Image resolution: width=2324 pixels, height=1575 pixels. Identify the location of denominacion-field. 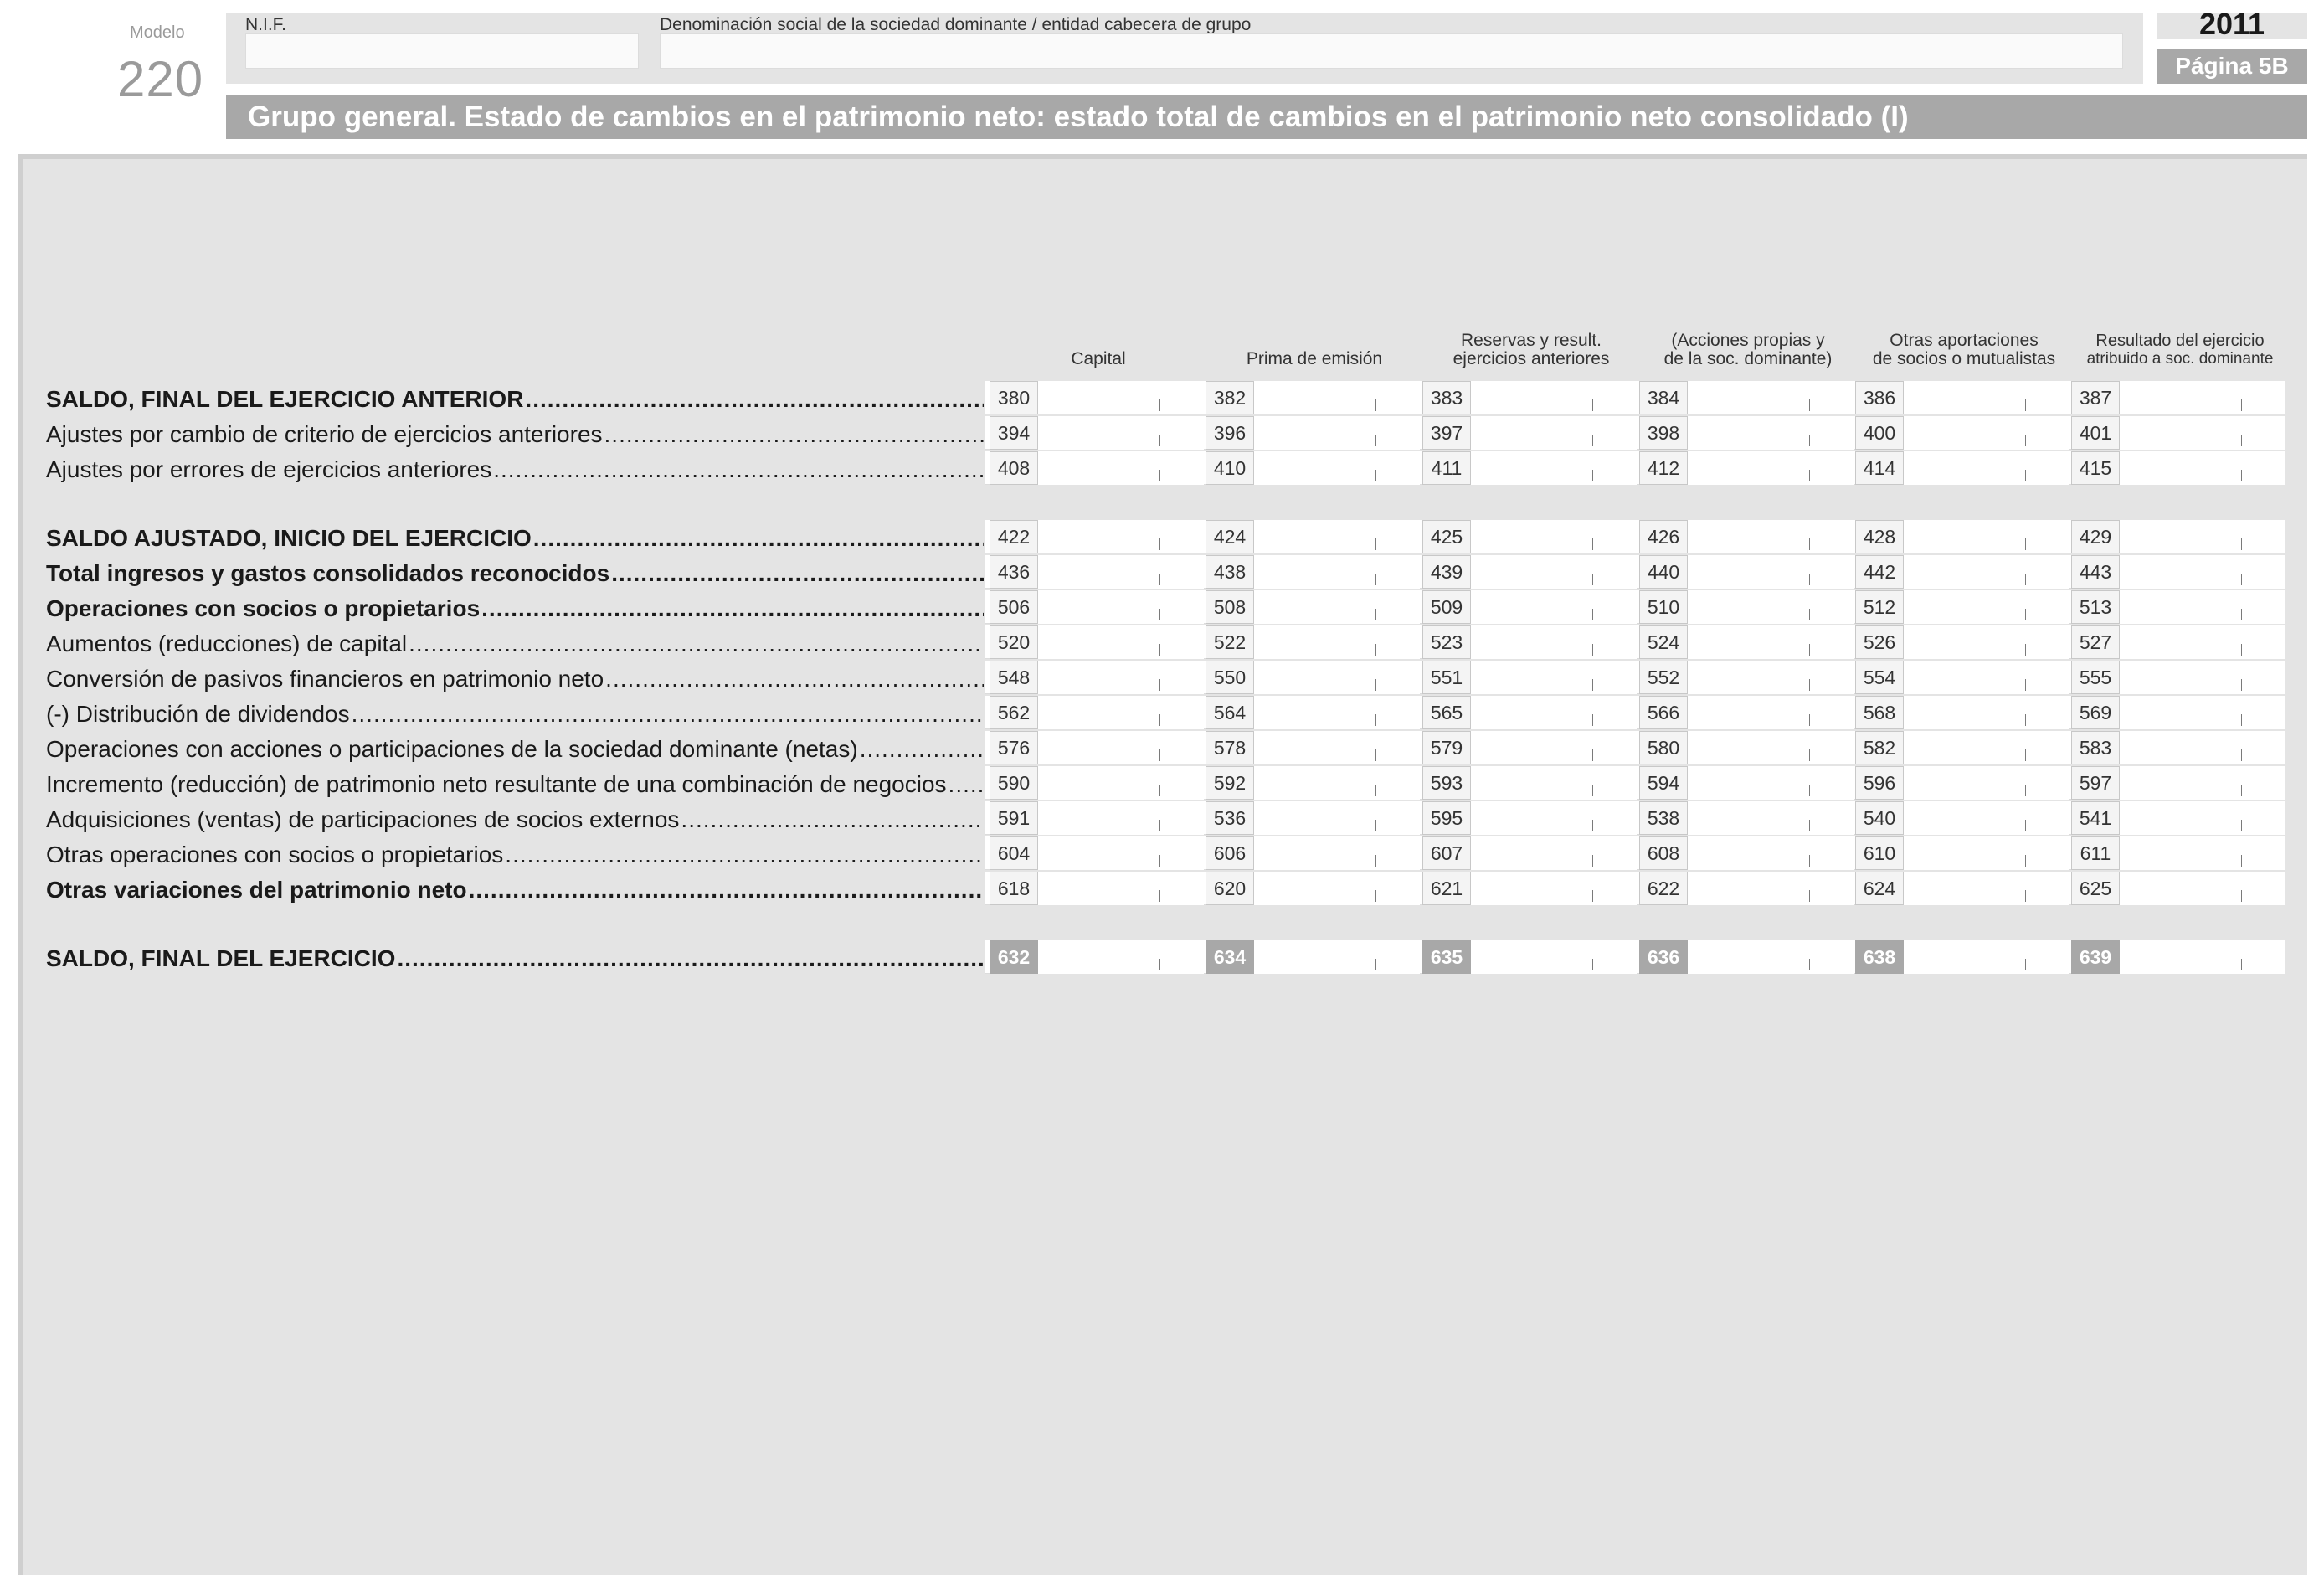
(1391, 51).